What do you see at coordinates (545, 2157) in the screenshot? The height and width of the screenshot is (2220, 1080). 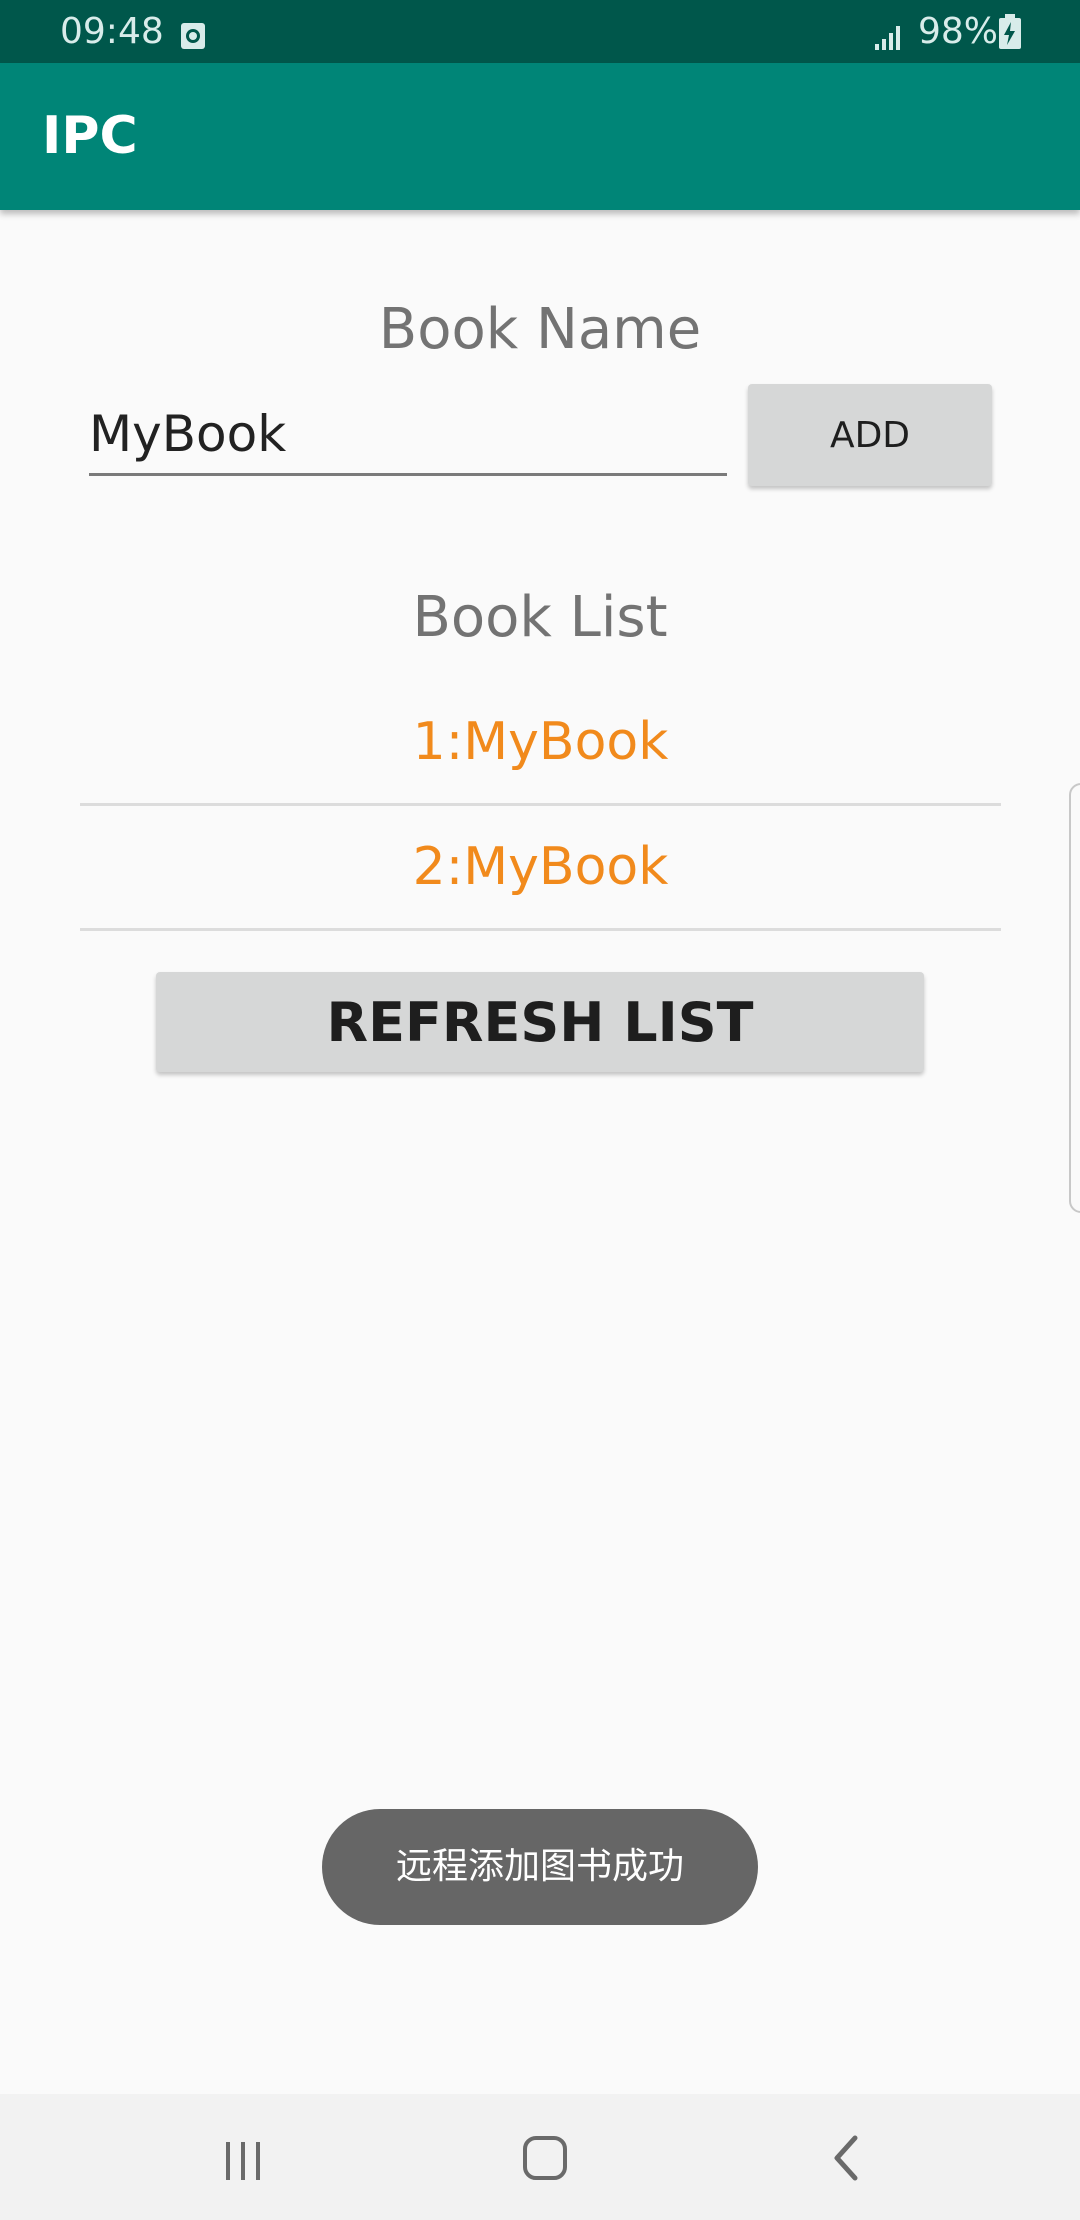 I see `home-icon` at bounding box center [545, 2157].